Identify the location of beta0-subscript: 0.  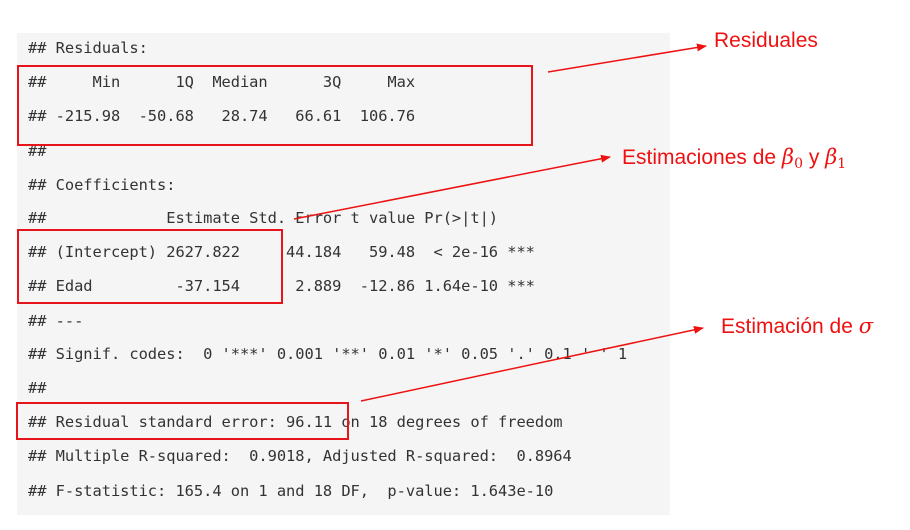
(798, 164).